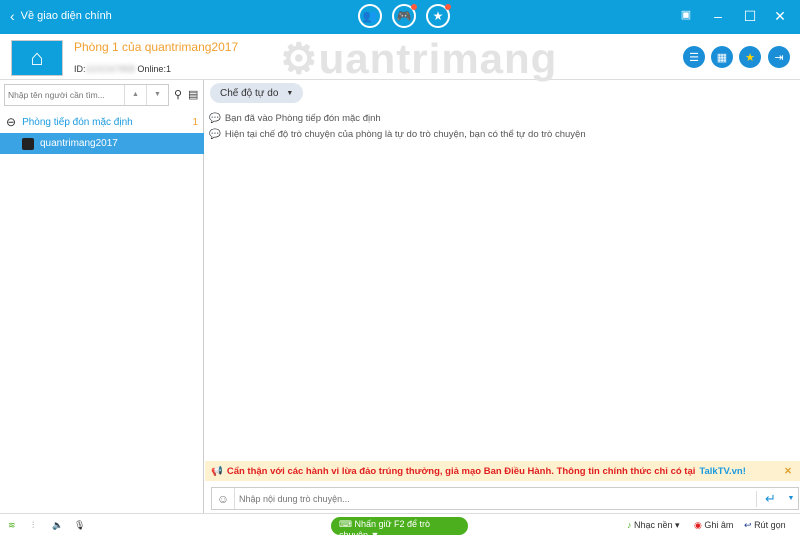 The height and width of the screenshot is (540, 800). I want to click on chevron-left-icon: ‹, so click(12, 16).